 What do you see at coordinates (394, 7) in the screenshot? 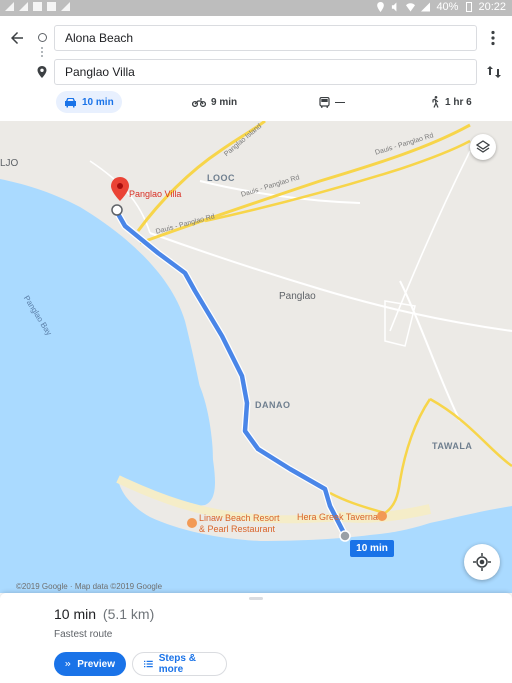
I see `mute-icon` at bounding box center [394, 7].